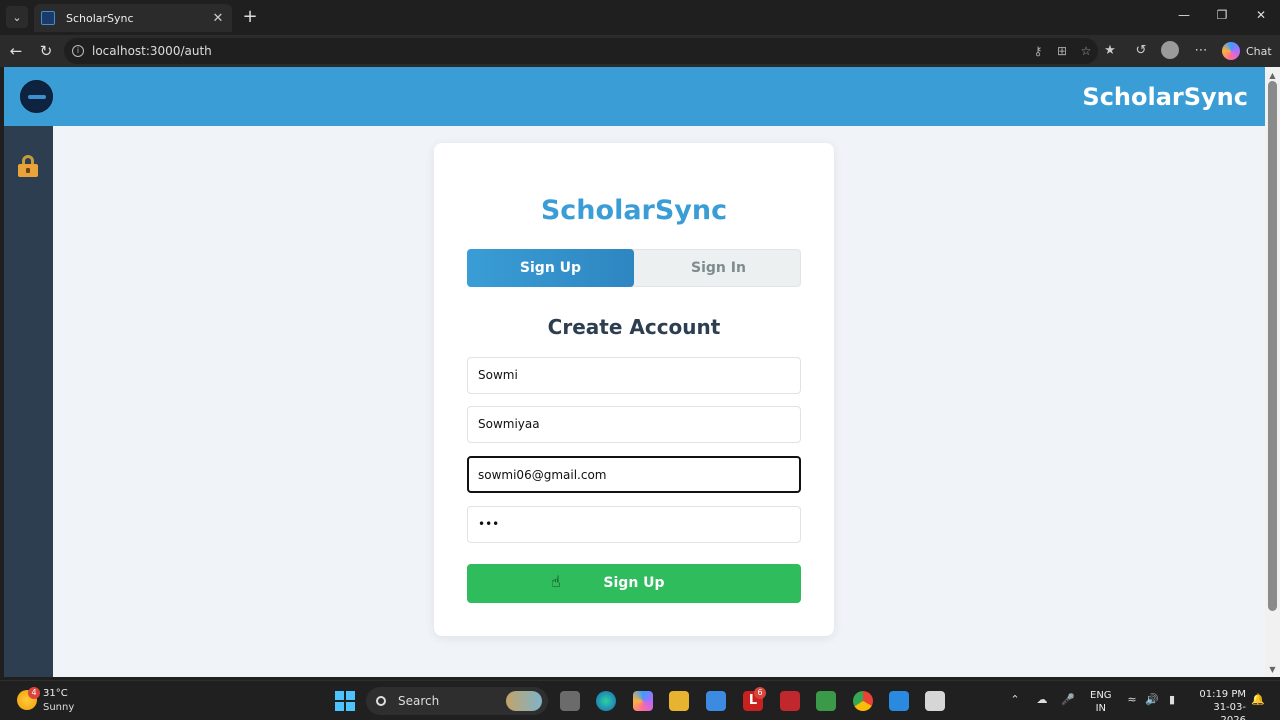 This screenshot has width=1280, height=720. What do you see at coordinates (1042, 699) in the screenshot?
I see `onedrive-icon: ☁` at bounding box center [1042, 699].